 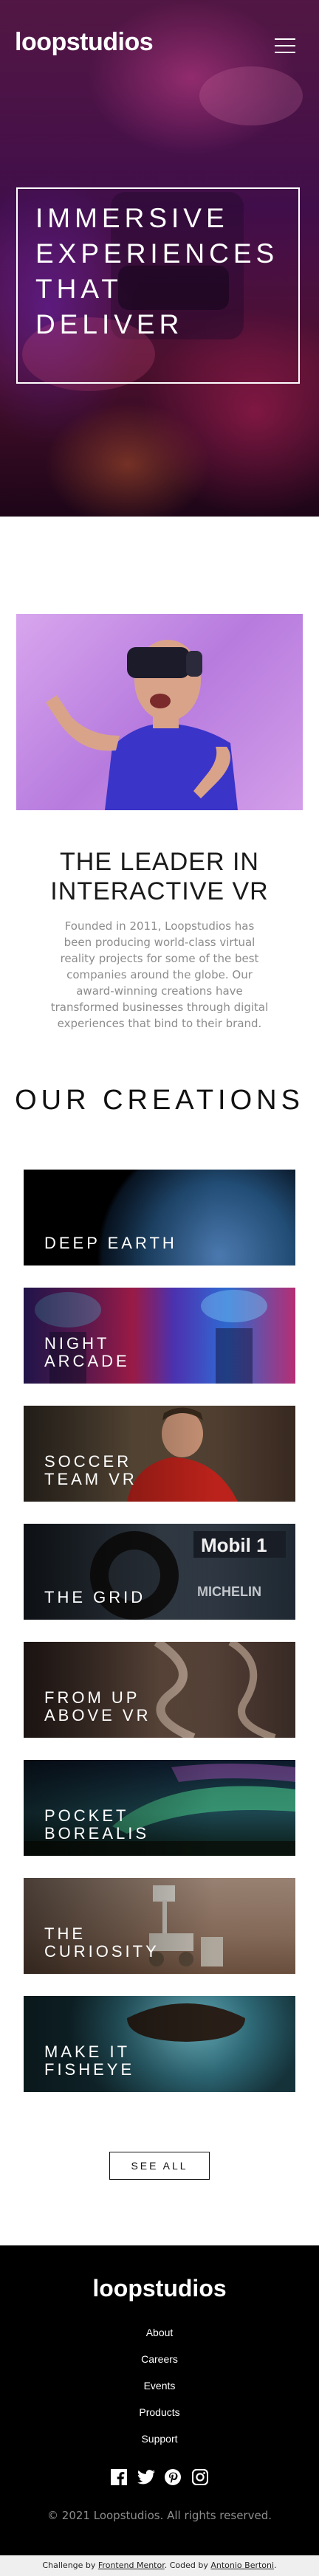 I want to click on facebook-icon, so click(x=118, y=2477).